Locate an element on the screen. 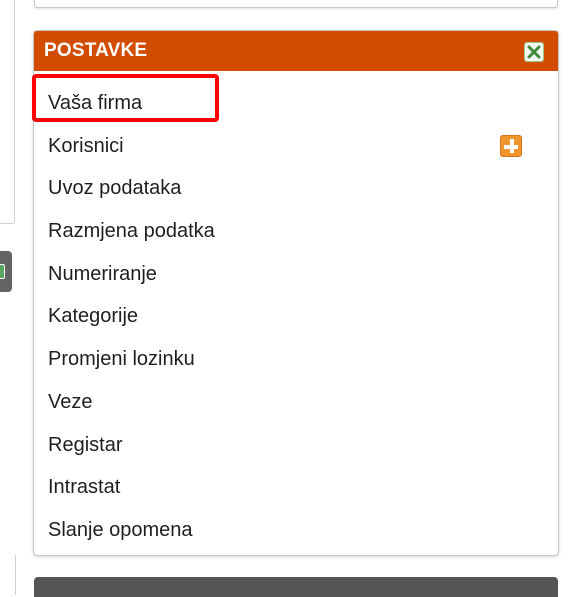 Image resolution: width=579 pixels, height=597 pixels. menu-item-razmjena-podatka: Razmjena podatka is located at coordinates (296, 231).